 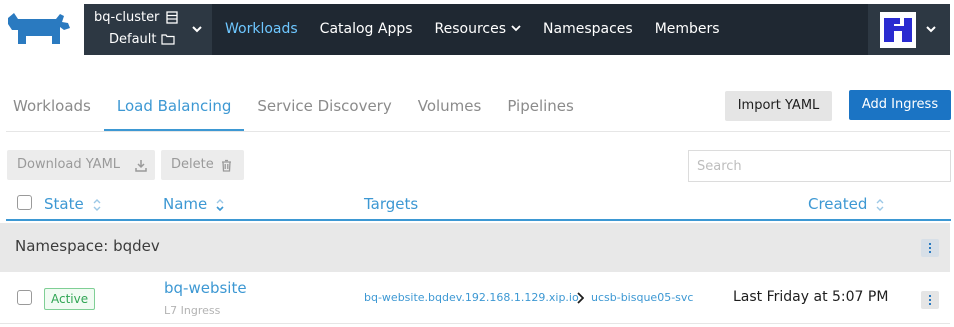 What do you see at coordinates (174, 107) in the screenshot?
I see `tab-load-balancing: Load Balancing` at bounding box center [174, 107].